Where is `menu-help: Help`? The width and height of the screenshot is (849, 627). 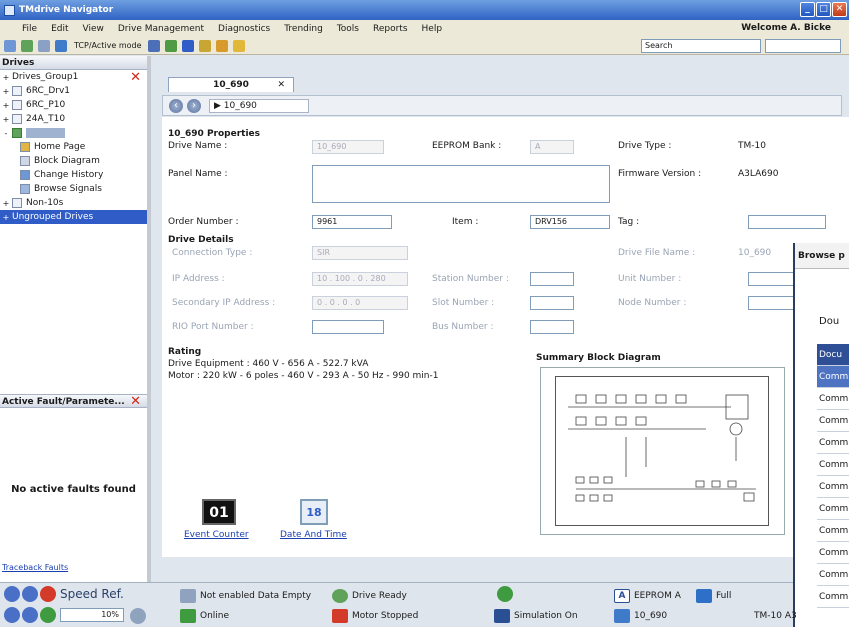
menu-help: Help is located at coordinates (432, 29).